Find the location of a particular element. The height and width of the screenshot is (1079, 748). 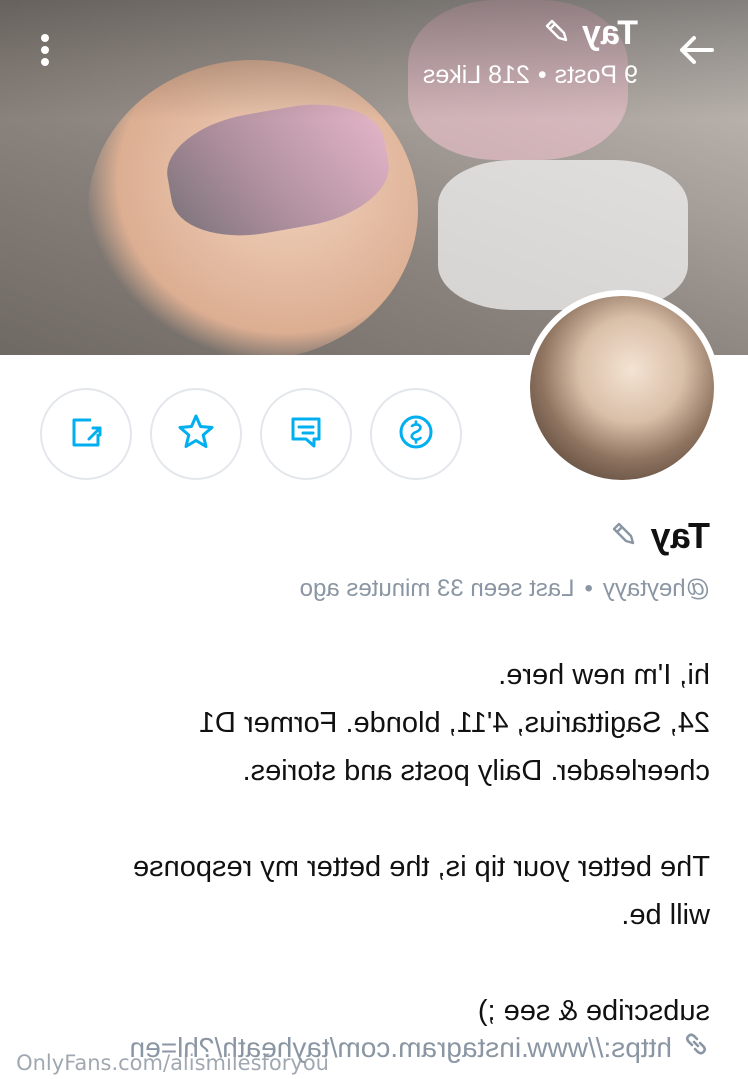

bio-line: subscribe & see ;) is located at coordinates (593, 1011).